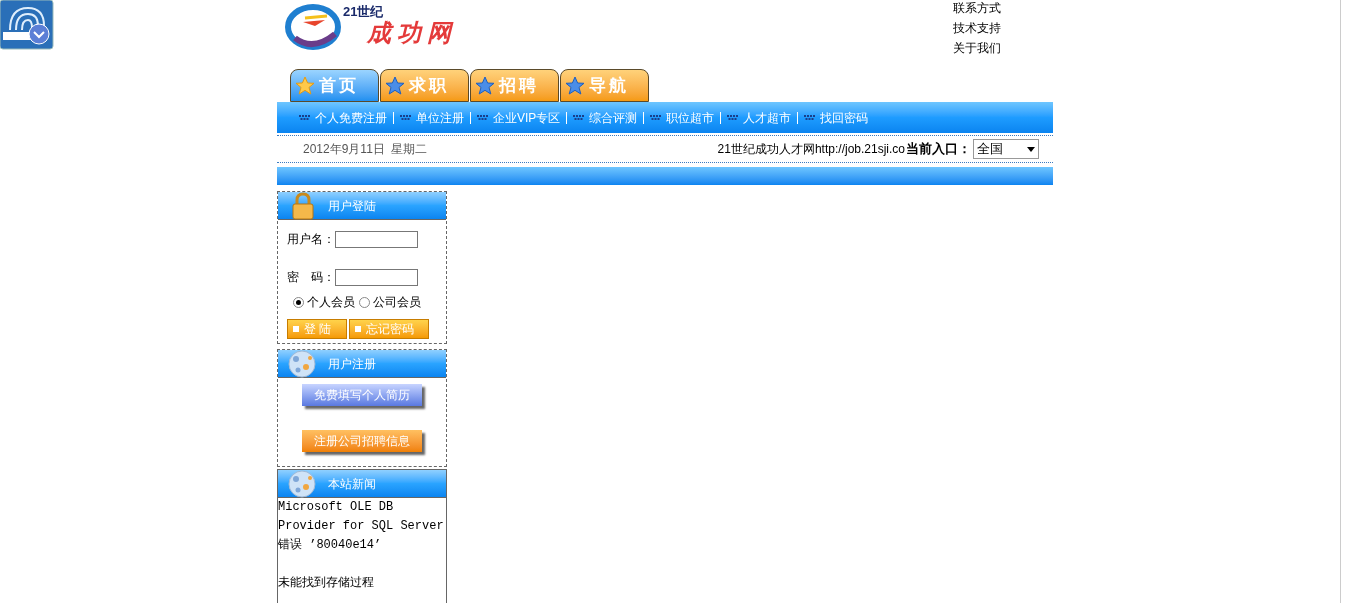 Image resolution: width=1345 pixels, height=603 pixels. I want to click on panel-title: 本站新闻, so click(352, 484).